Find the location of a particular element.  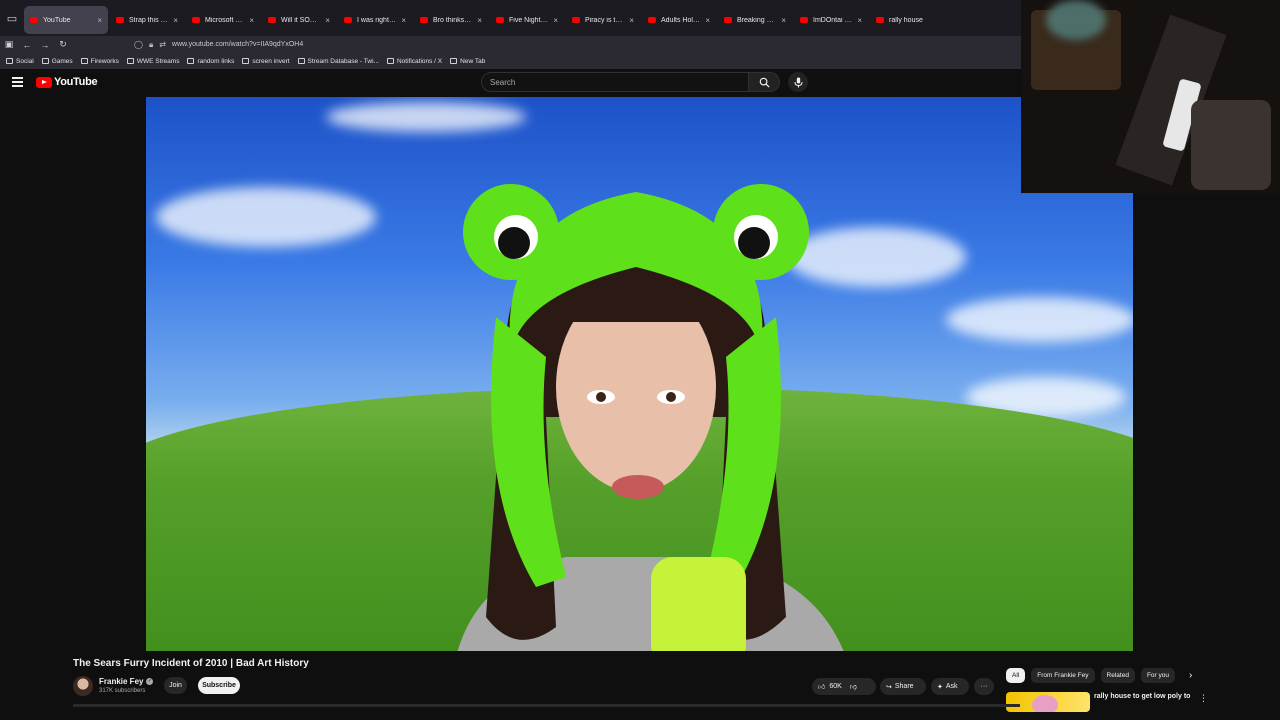

recommendation-title: rally house to get low poly to is located at coordinates (1142, 696).